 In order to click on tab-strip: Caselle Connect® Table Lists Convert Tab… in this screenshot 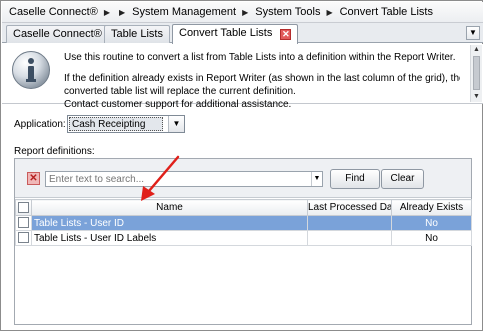, I will do `click(242, 33)`.